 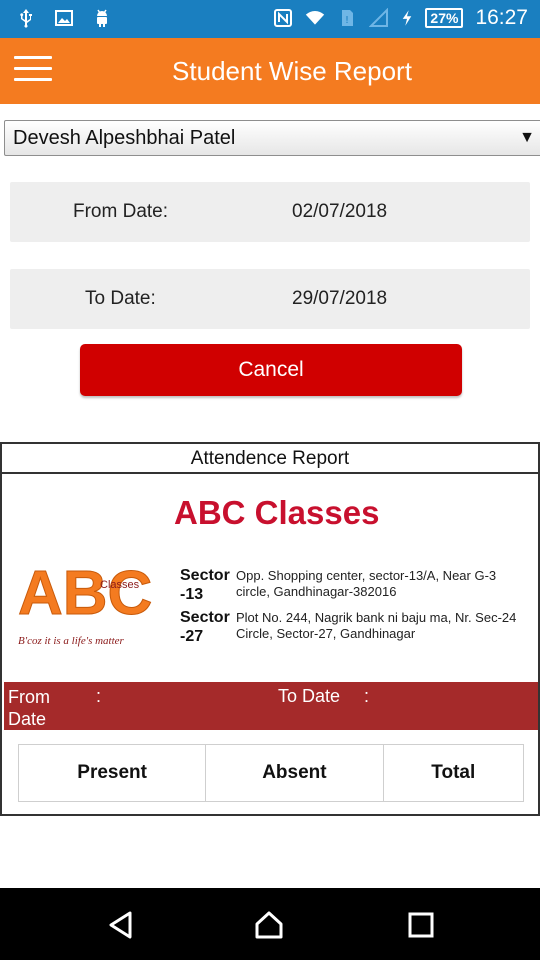 I want to click on report-date-strip: From Date : To Date :, so click(x=271, y=706).